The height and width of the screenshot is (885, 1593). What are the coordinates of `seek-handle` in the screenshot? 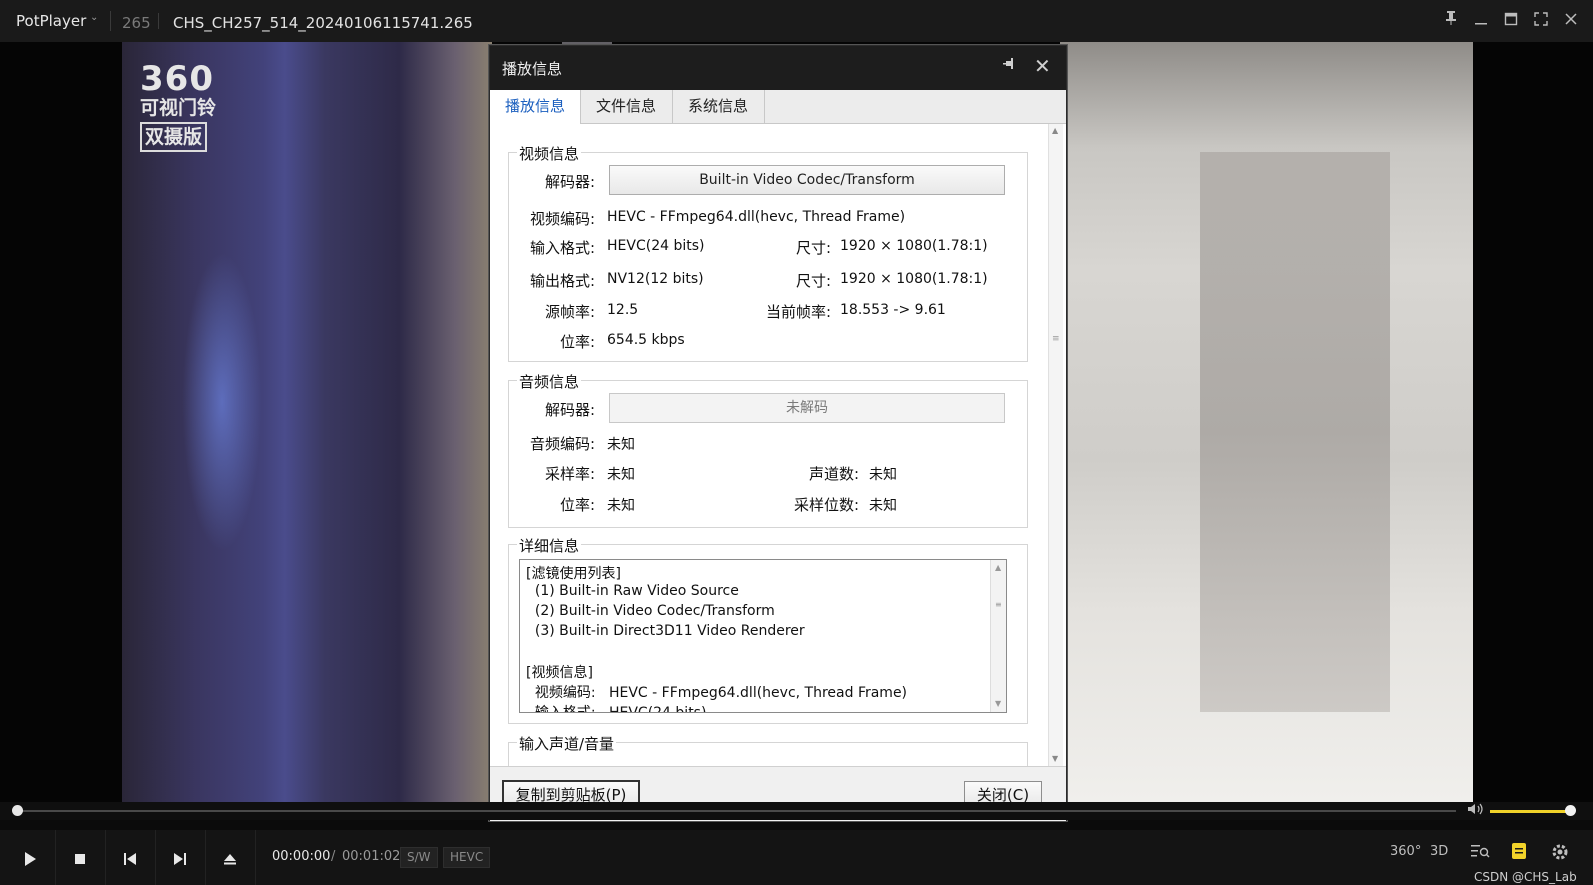 It's located at (17, 810).